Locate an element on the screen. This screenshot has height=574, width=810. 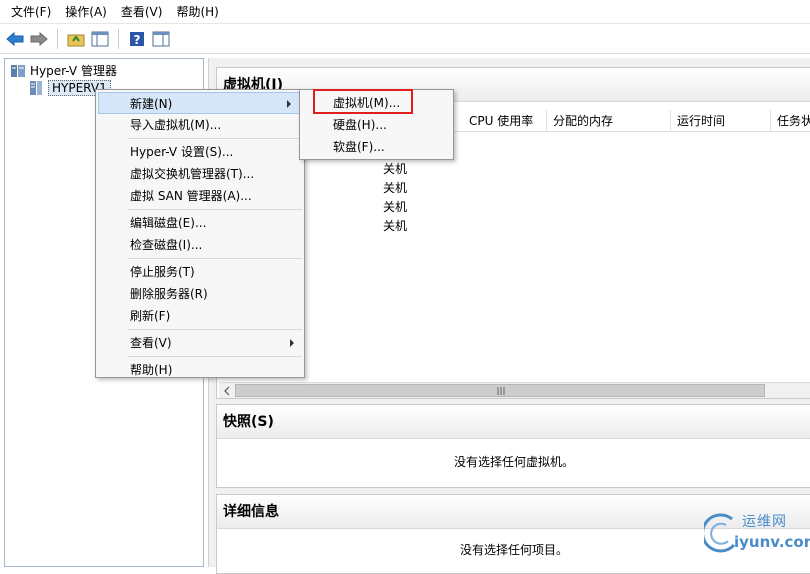
tree-item-hyperv-manager: Hyper-V 管理器 is located at coordinates (64, 70).